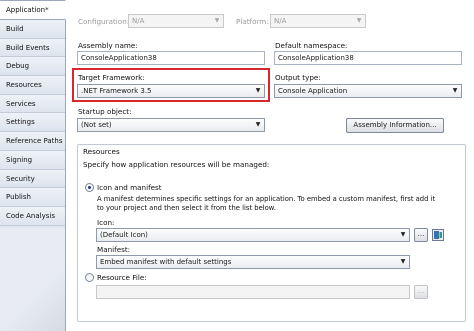  Describe the element at coordinates (298, 77) in the screenshot. I see `output-type-label: Output type:` at that location.